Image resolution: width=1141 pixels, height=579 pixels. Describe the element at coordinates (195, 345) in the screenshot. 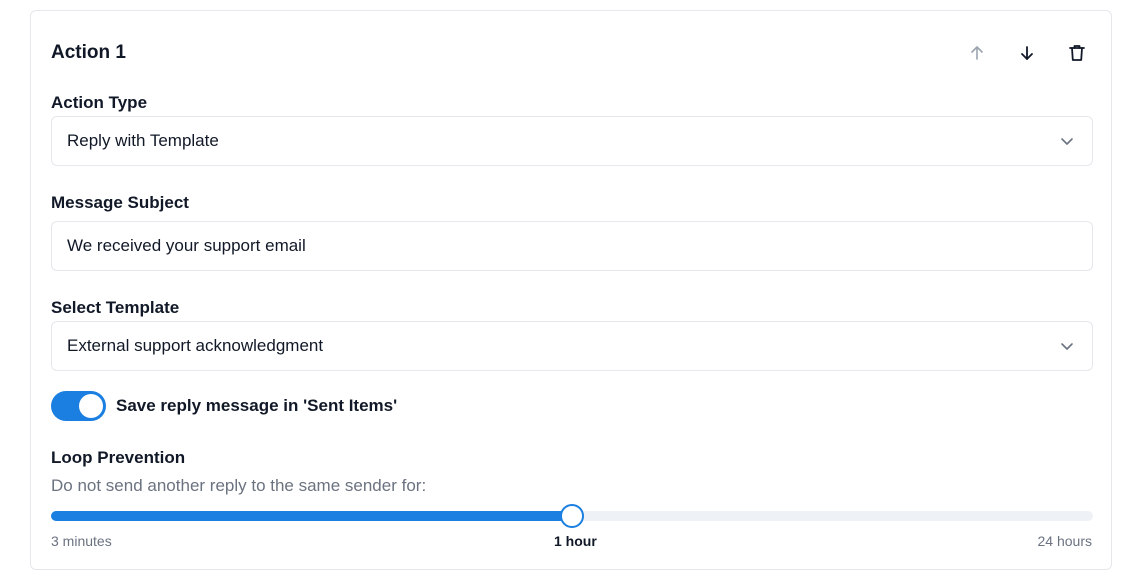

I see `template-value: External support acknowledgment` at that location.